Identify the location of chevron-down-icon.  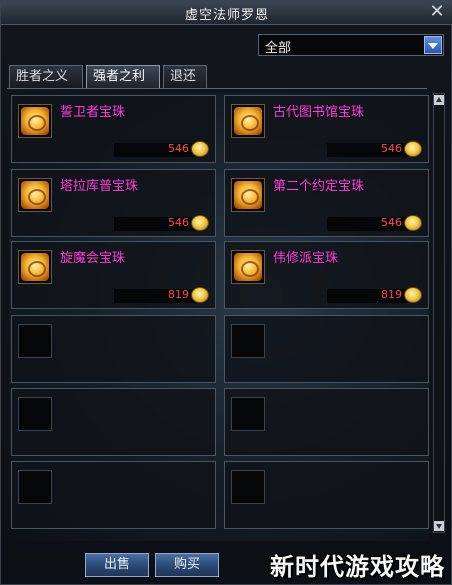
(433, 45).